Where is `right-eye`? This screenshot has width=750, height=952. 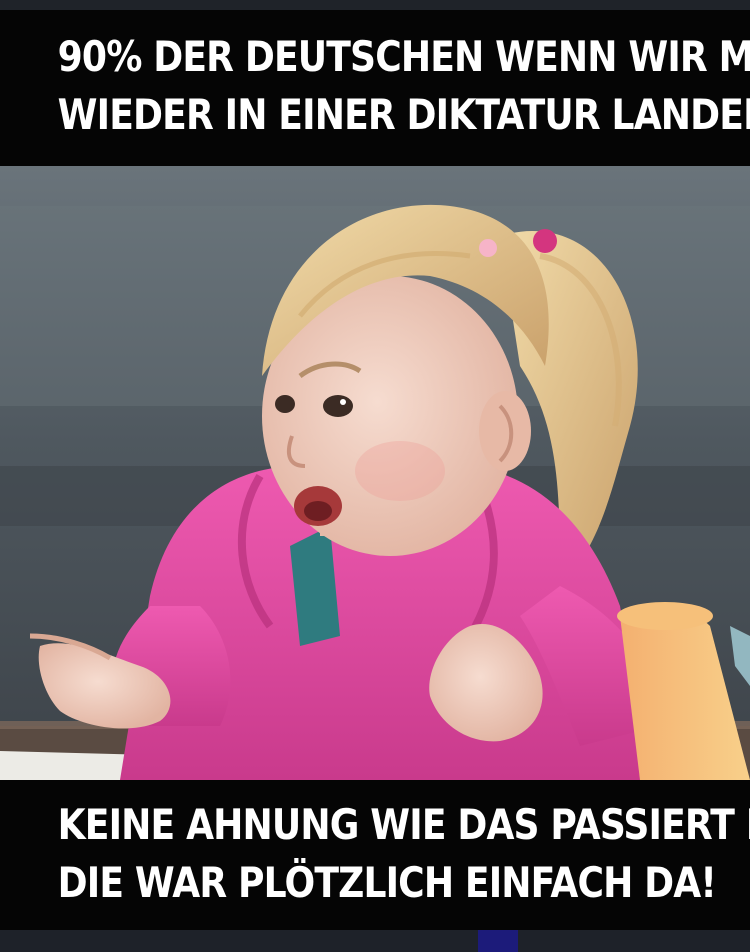
right-eye is located at coordinates (285, 404).